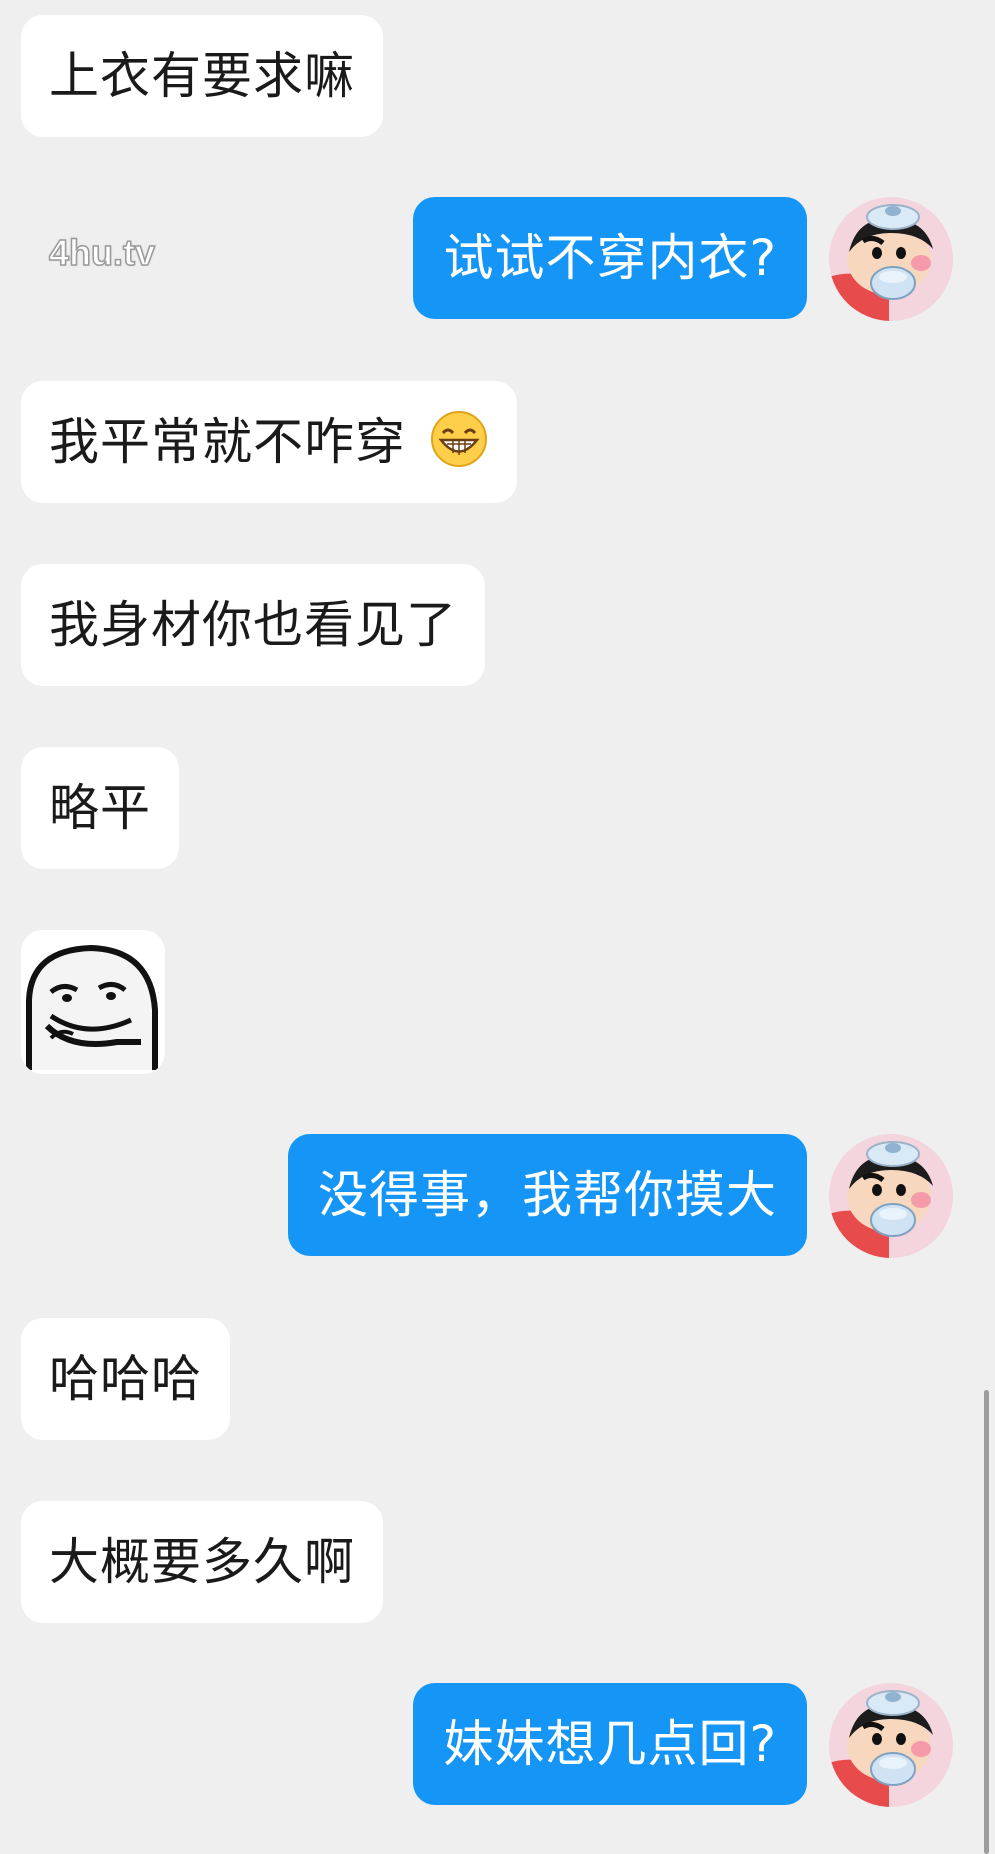  I want to click on message-text: 我平常就不咋穿, so click(227, 442).